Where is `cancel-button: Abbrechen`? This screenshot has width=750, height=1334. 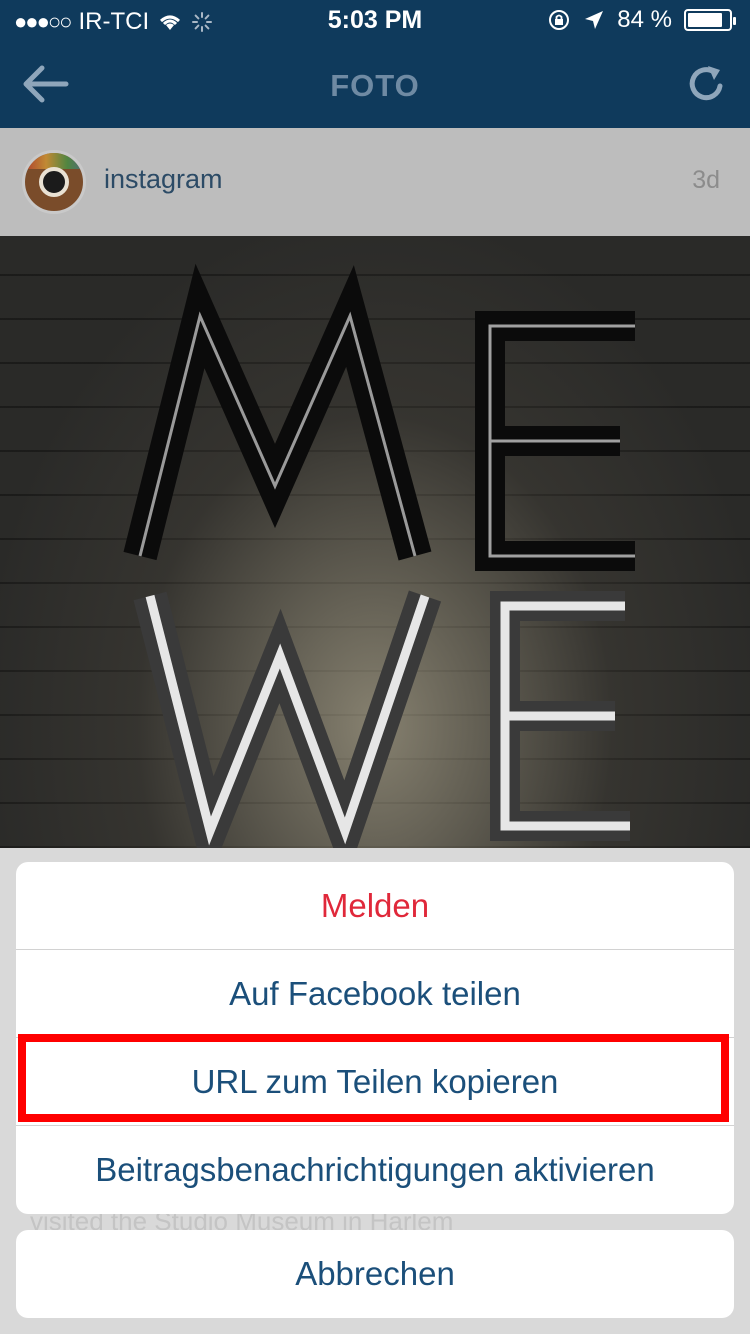
cancel-button: Abbrechen is located at coordinates (375, 1274).